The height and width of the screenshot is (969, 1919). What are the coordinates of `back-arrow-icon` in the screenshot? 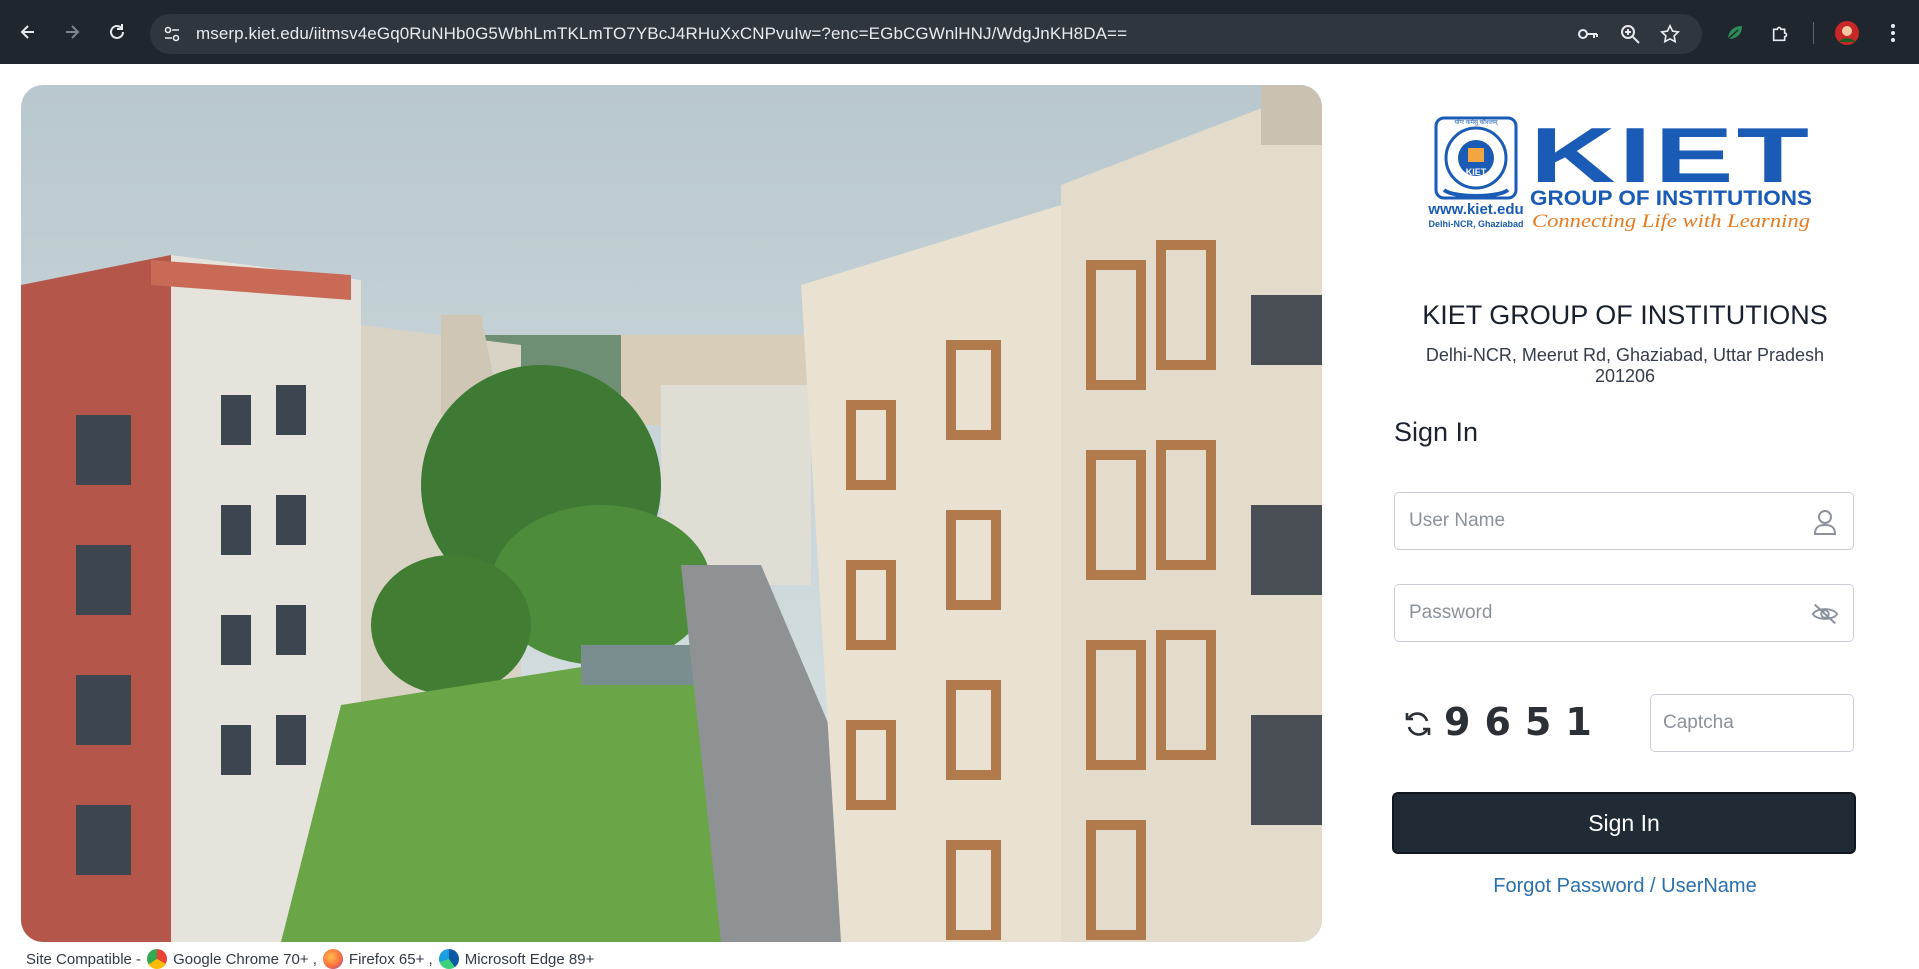 It's located at (27, 32).